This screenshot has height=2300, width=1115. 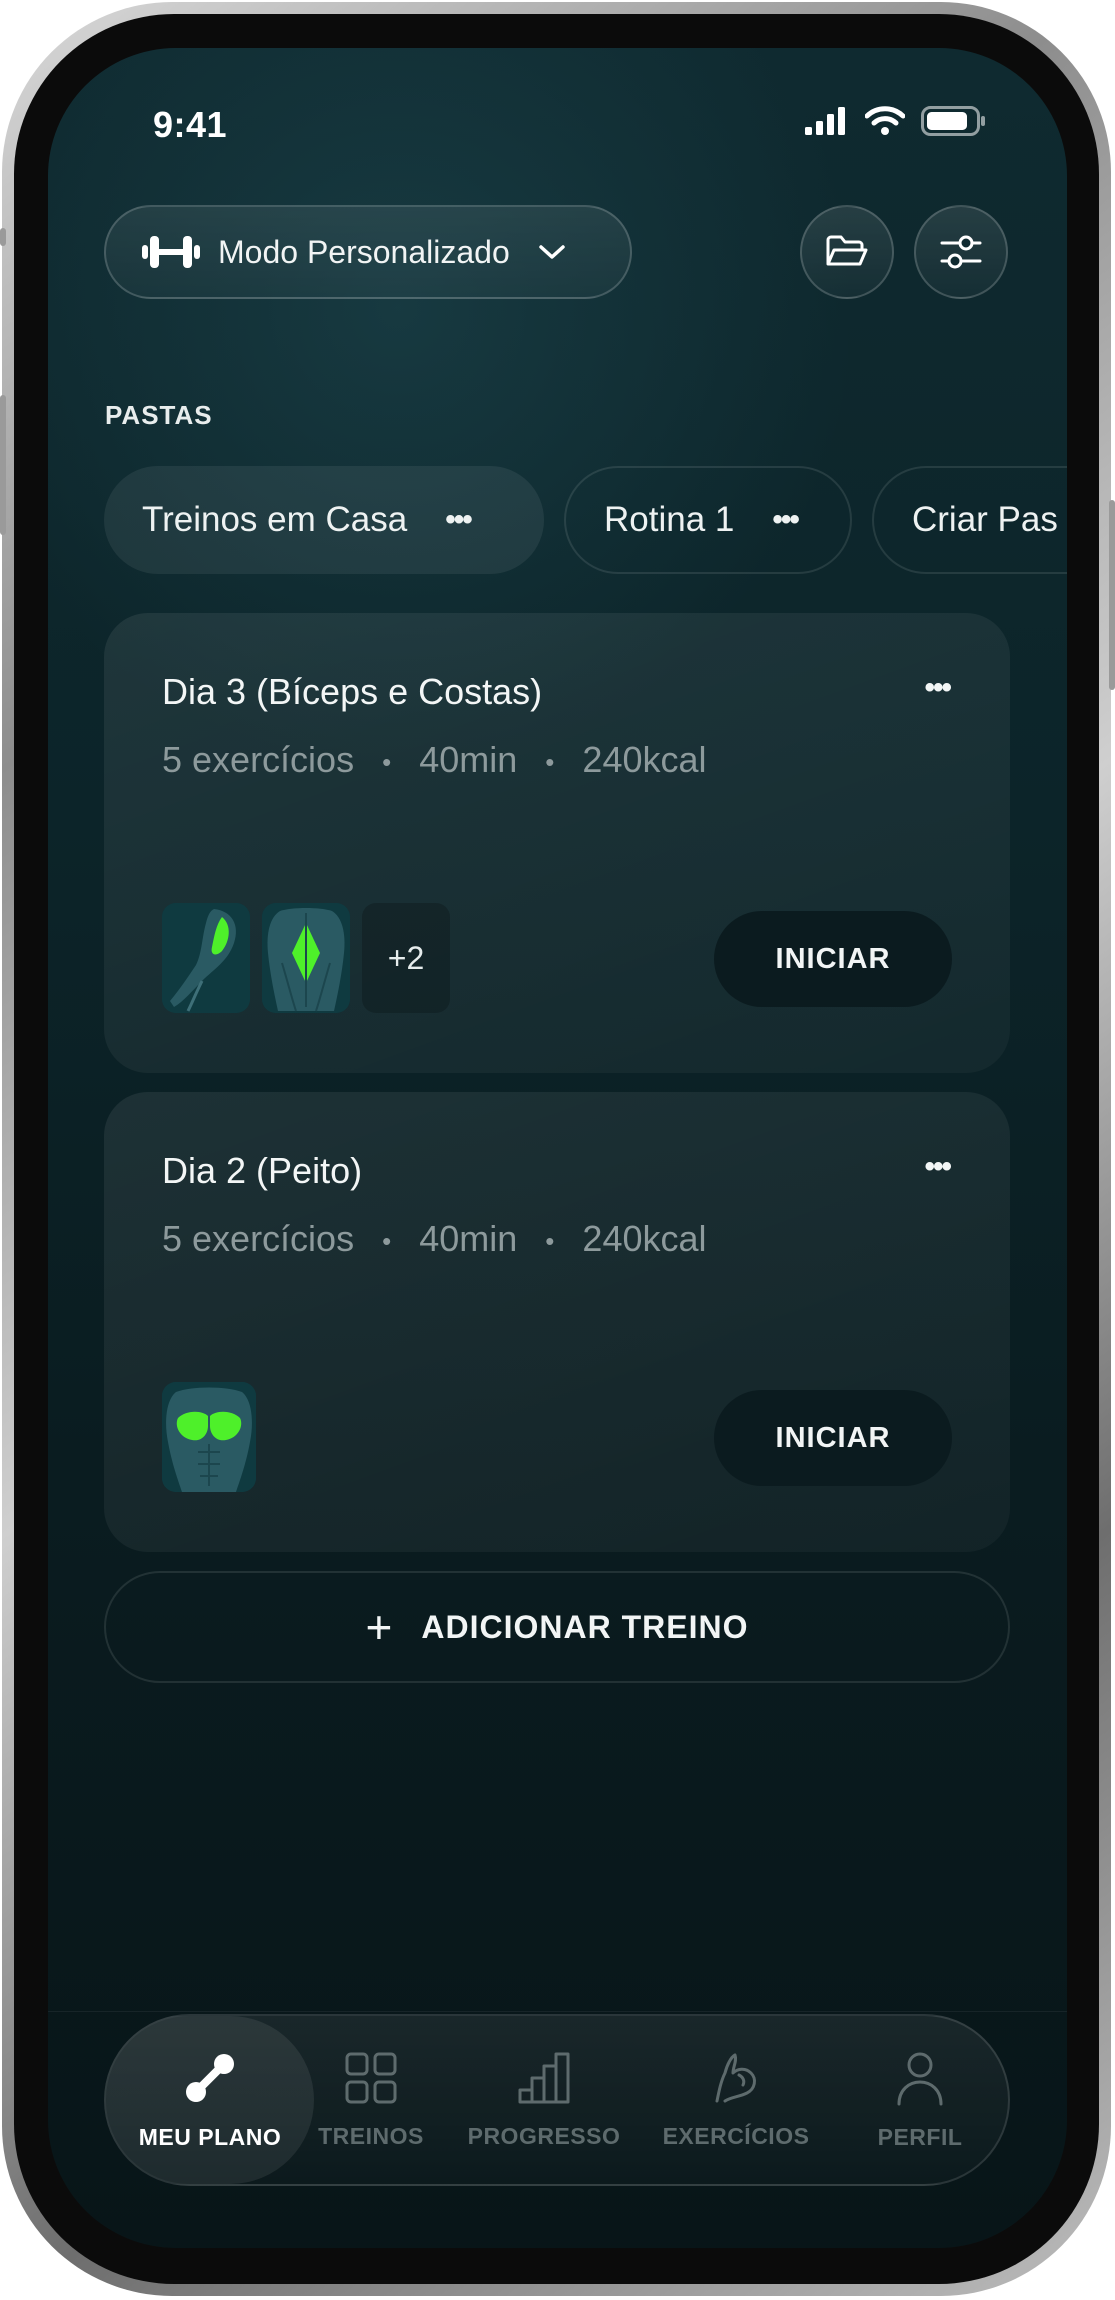 I want to click on nav-item-profile: PERFIL, so click(x=920, y=2100).